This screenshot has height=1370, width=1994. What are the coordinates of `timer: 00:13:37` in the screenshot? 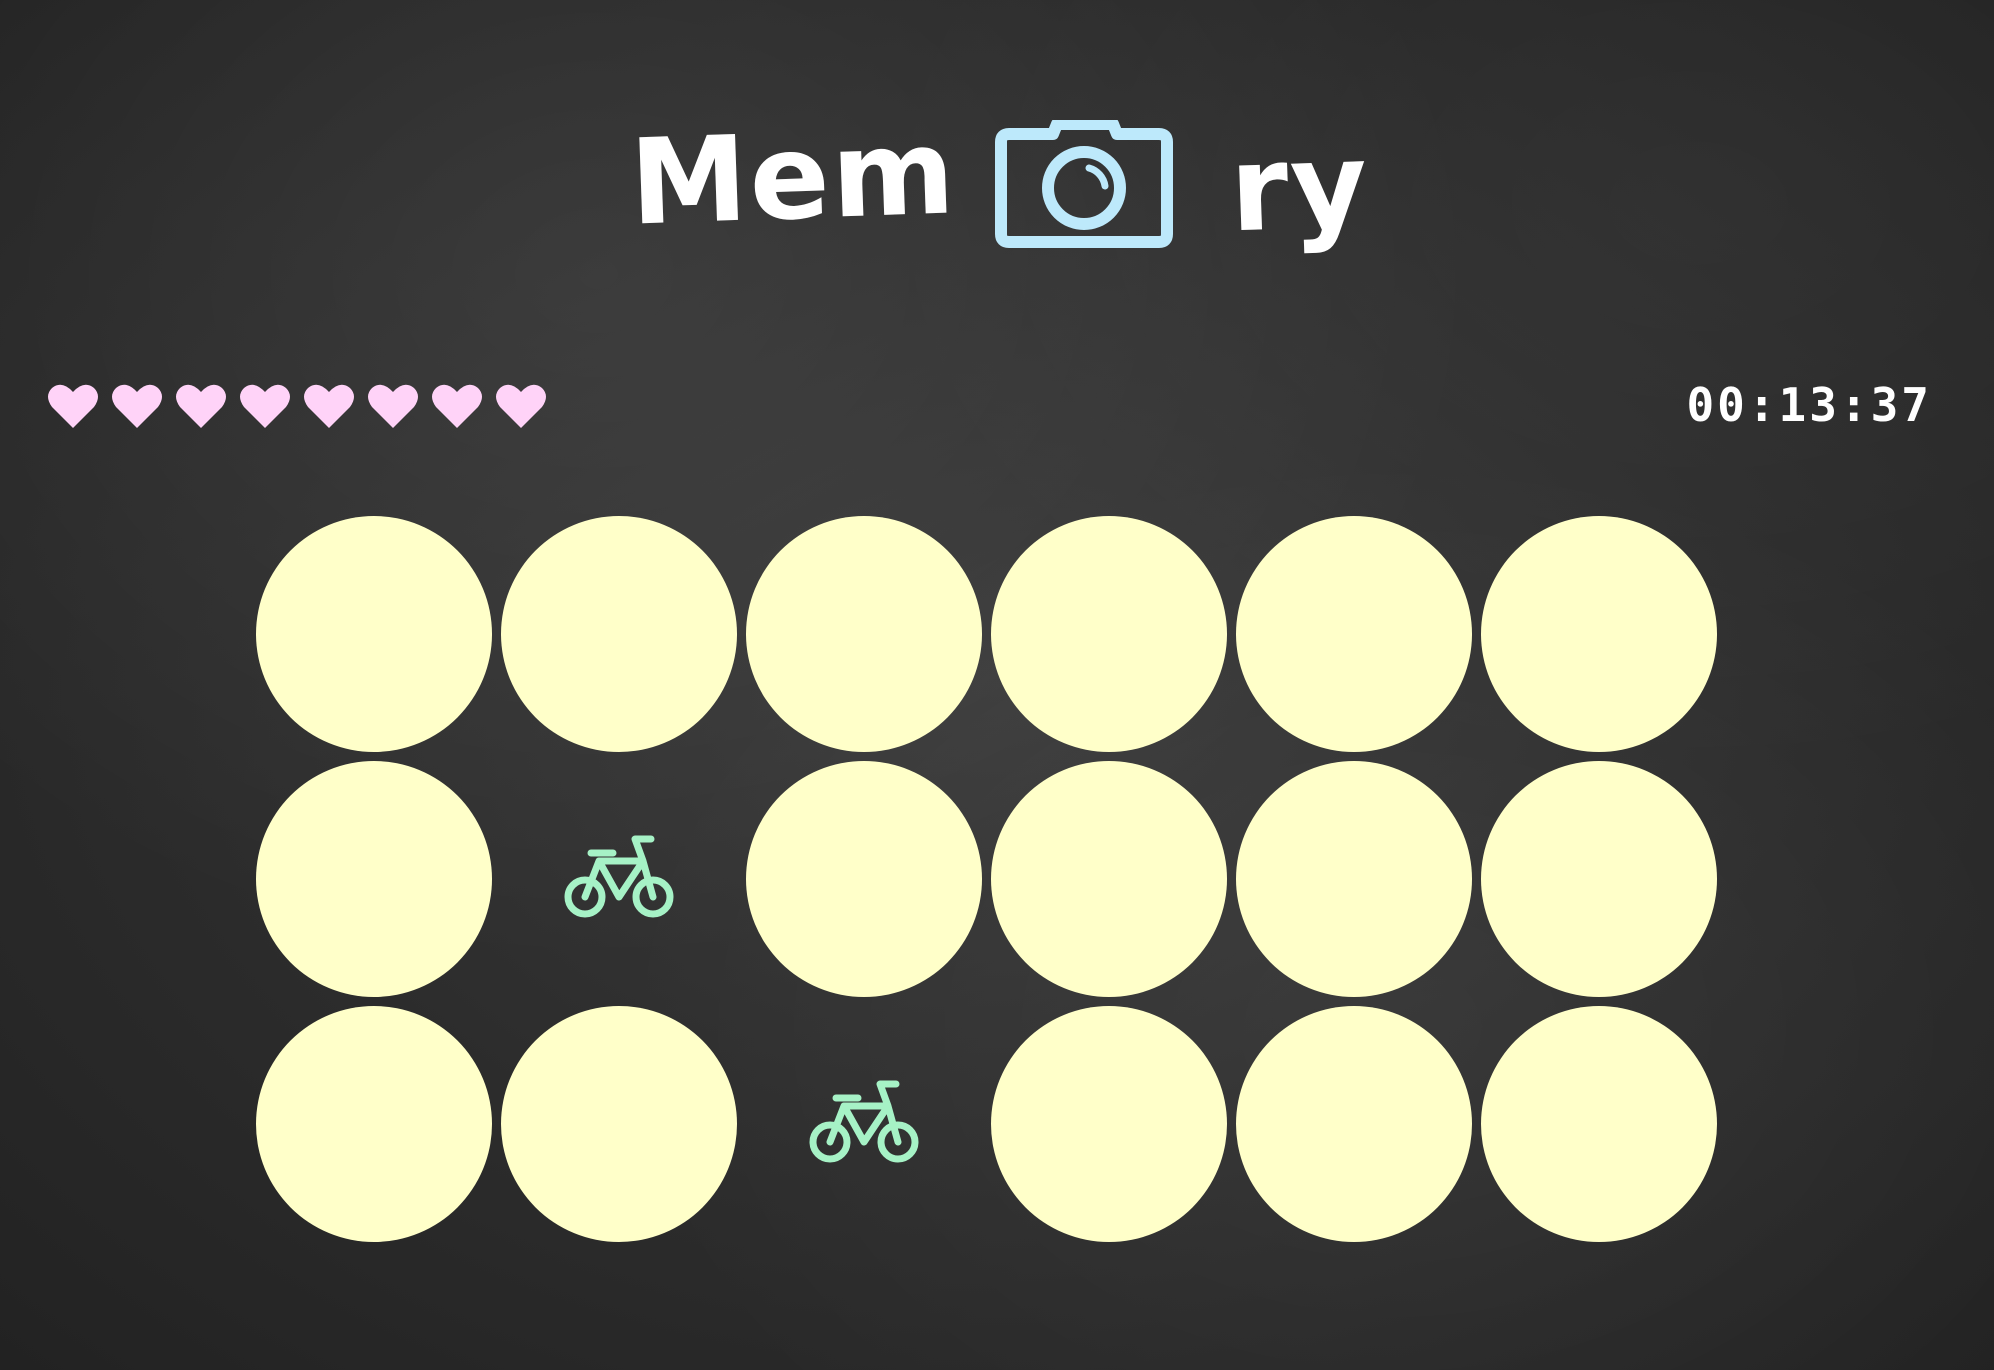 It's located at (1809, 405).